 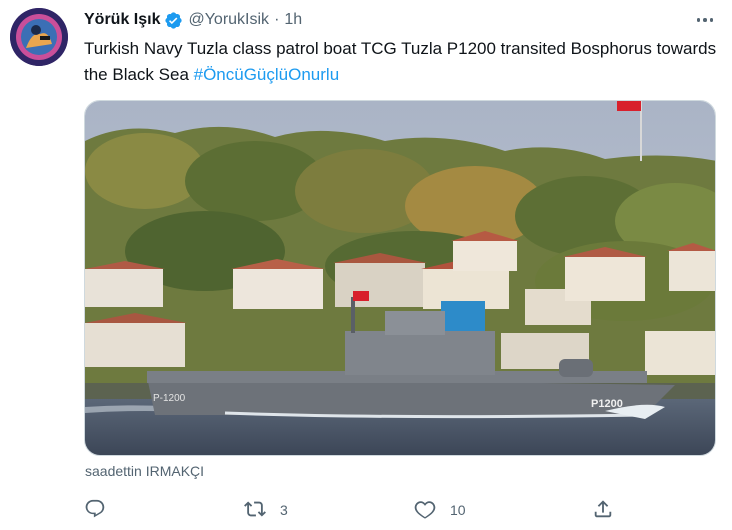 I want to click on avatar-image, so click(x=39, y=37).